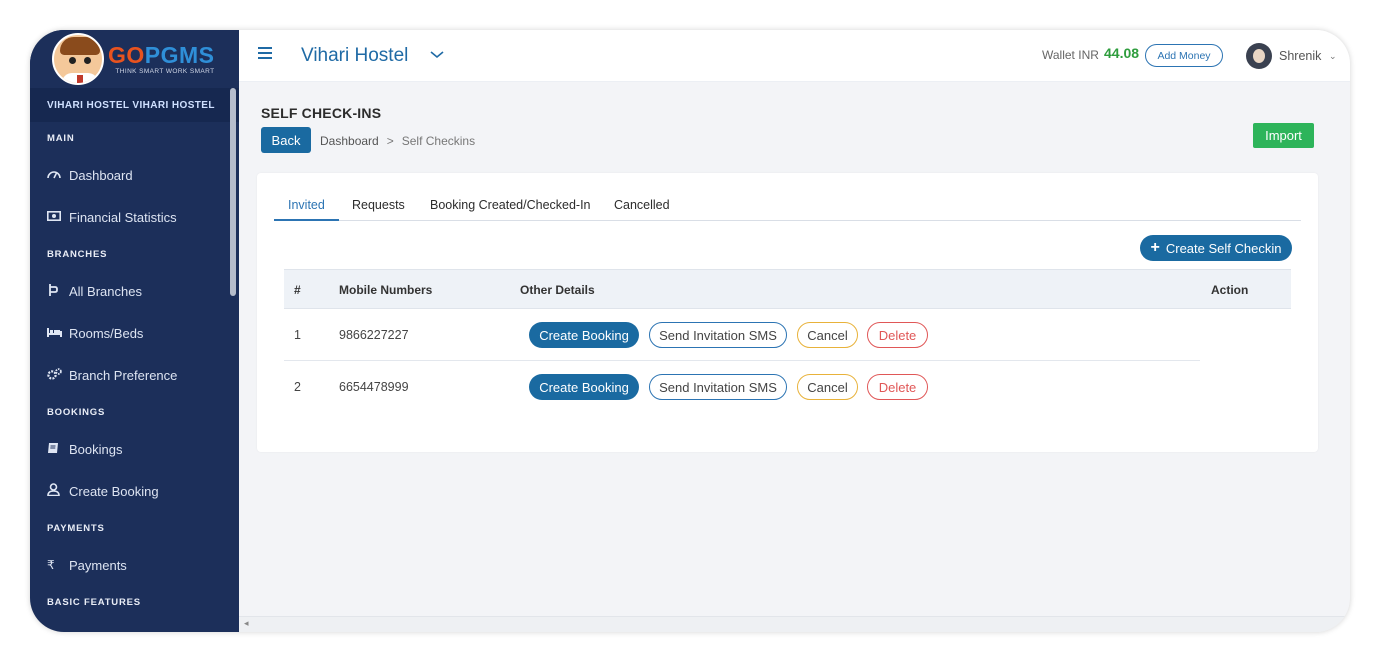  I want to click on row-number: 2, so click(297, 387).